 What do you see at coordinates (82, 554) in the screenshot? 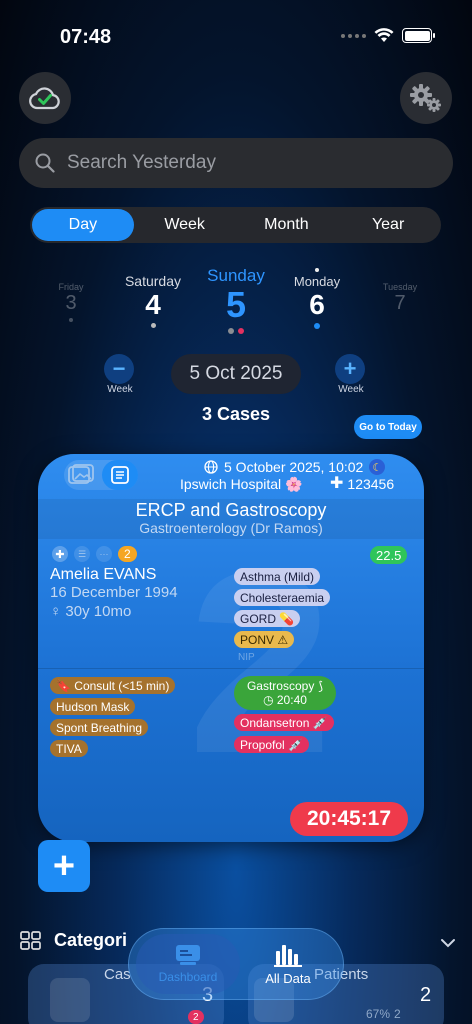
I see `list-icon: ☰` at bounding box center [82, 554].